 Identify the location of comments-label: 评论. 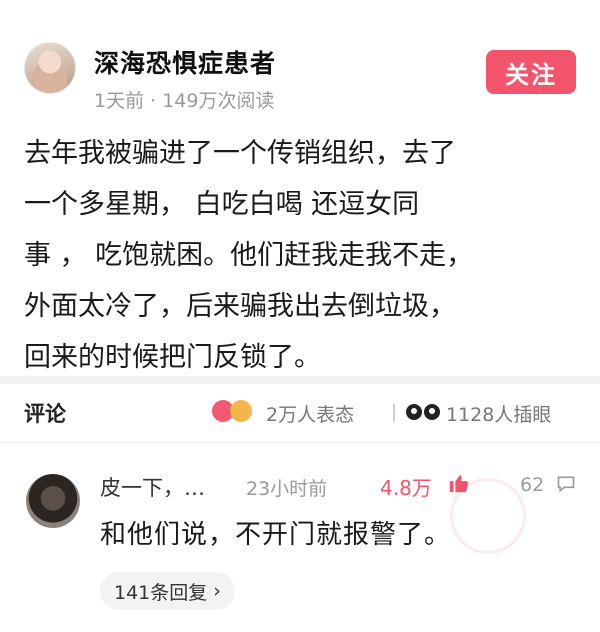
(45, 414).